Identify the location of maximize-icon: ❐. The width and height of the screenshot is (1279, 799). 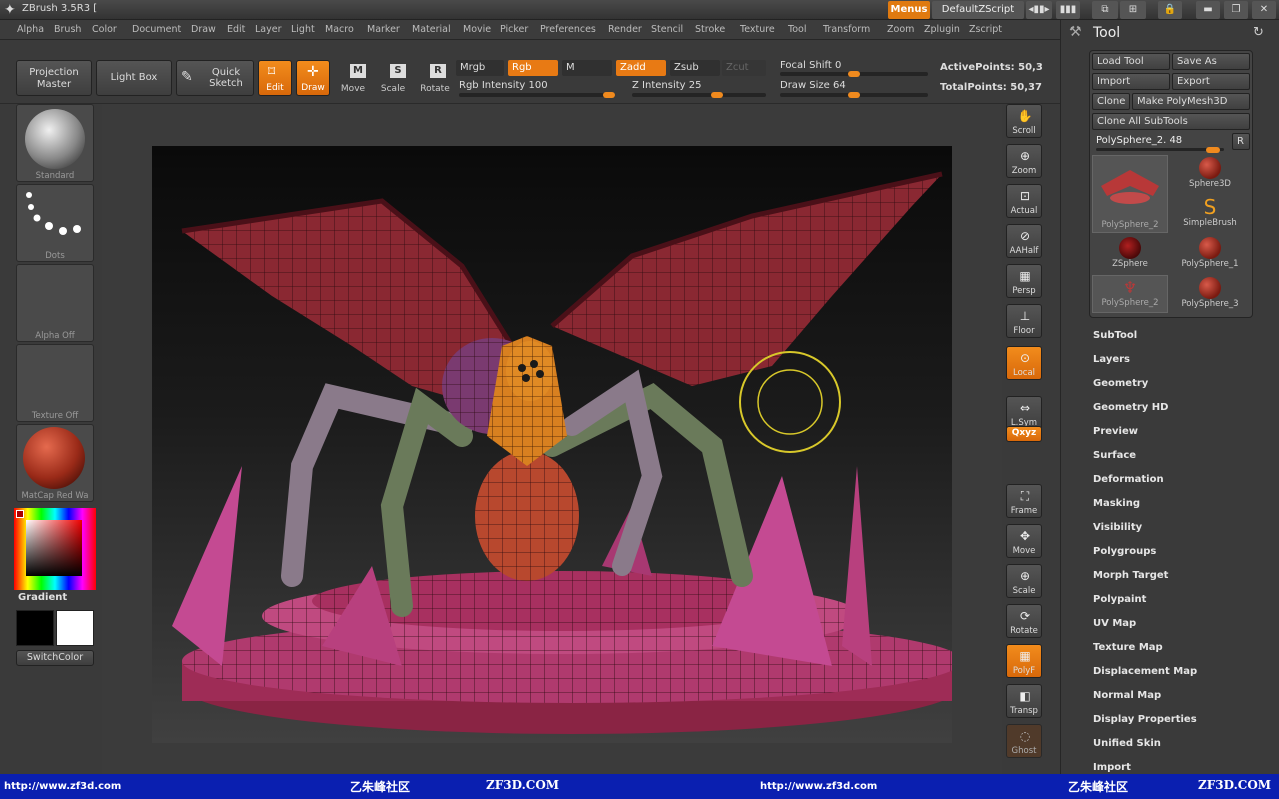
(1236, 10).